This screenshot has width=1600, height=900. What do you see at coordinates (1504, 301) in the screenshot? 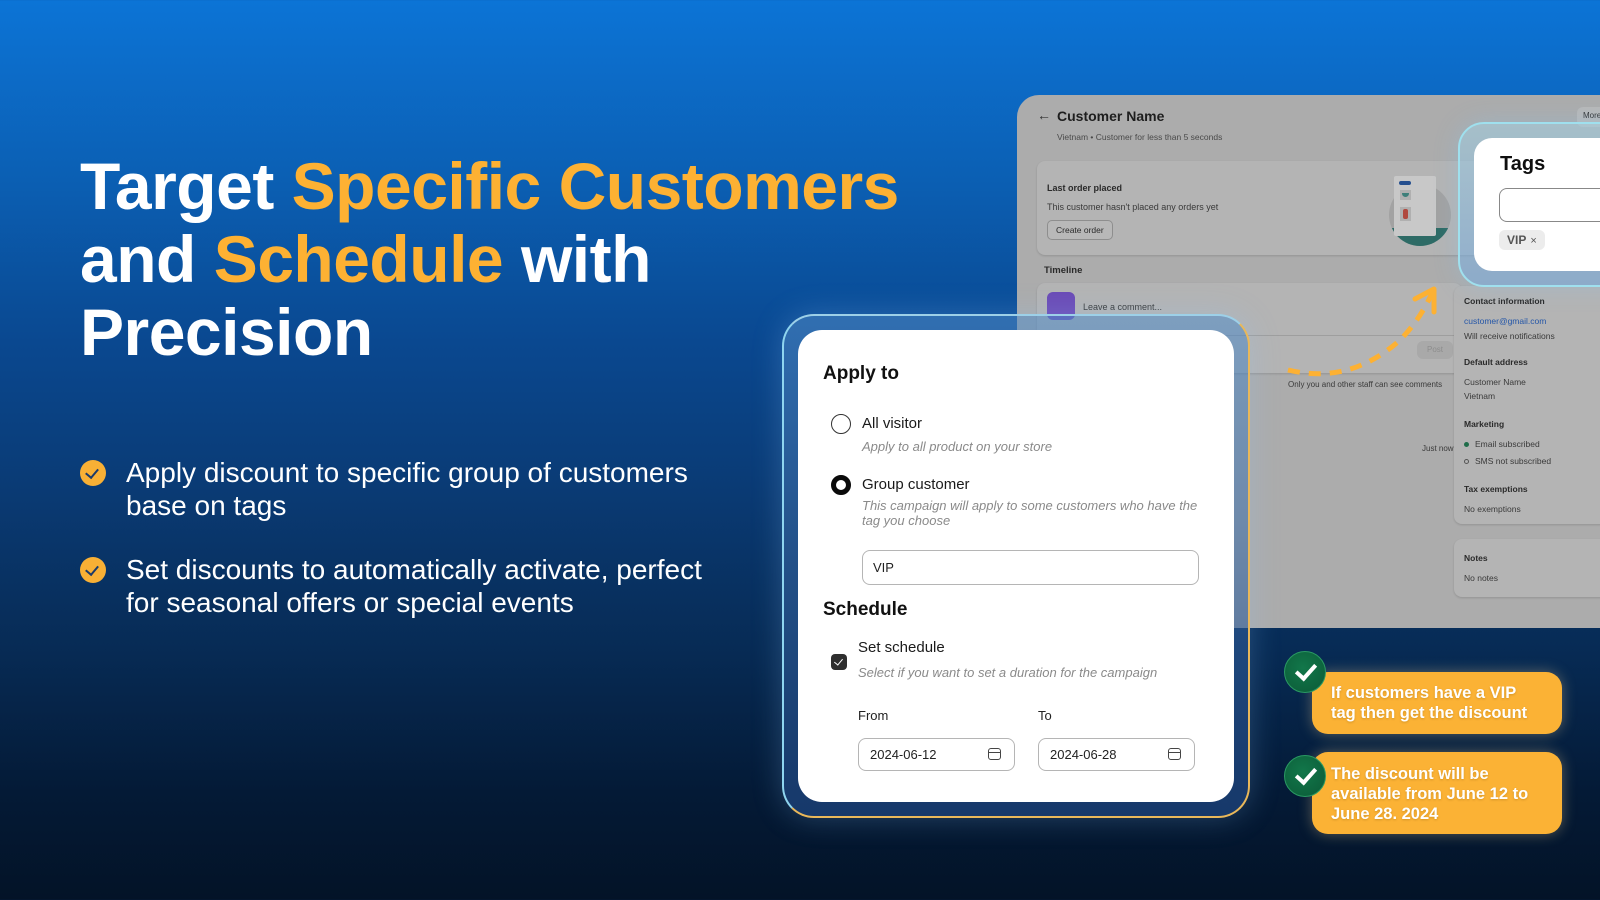
I see `contact-label: Contact information` at bounding box center [1504, 301].